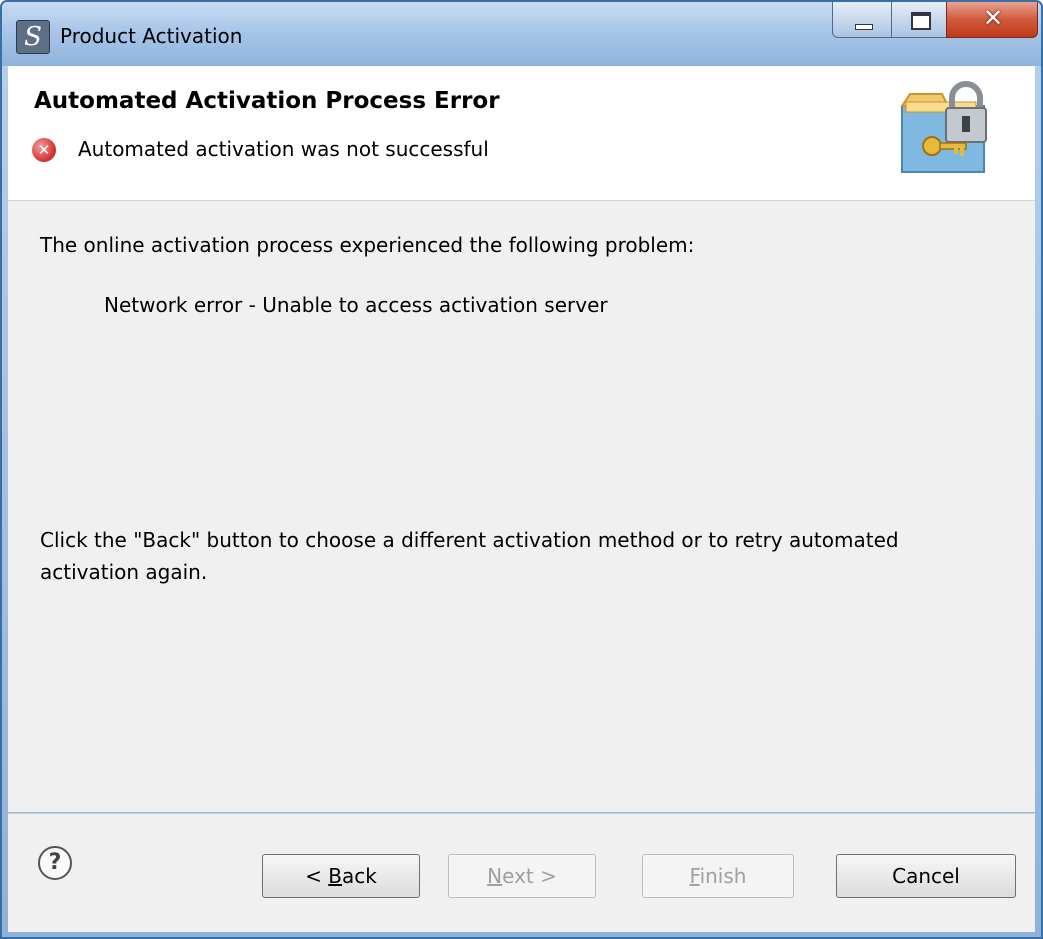 The width and height of the screenshot is (1043, 939). I want to click on next-button-label: ext >, so click(529, 876).